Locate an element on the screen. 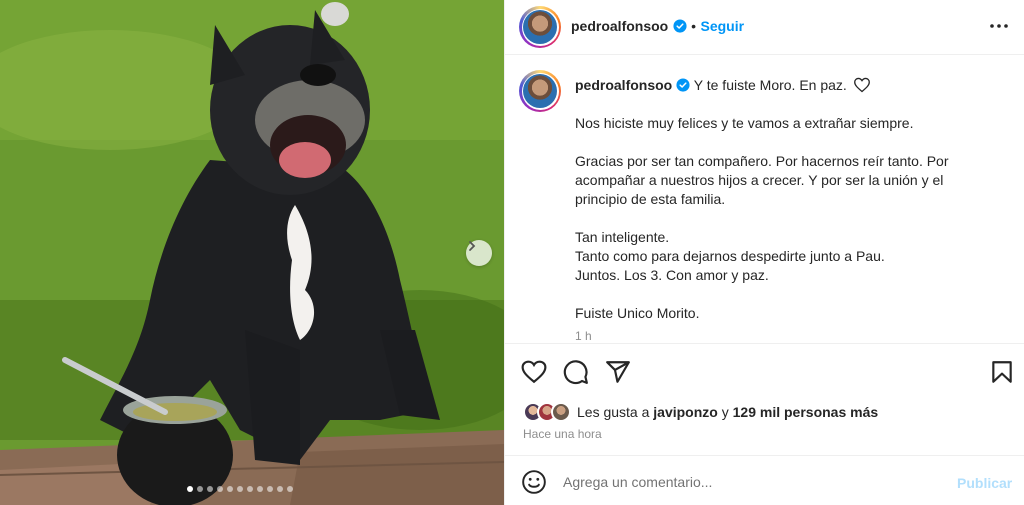 The image size is (1024, 505). post-date: Hace una hora is located at coordinates (562, 434).